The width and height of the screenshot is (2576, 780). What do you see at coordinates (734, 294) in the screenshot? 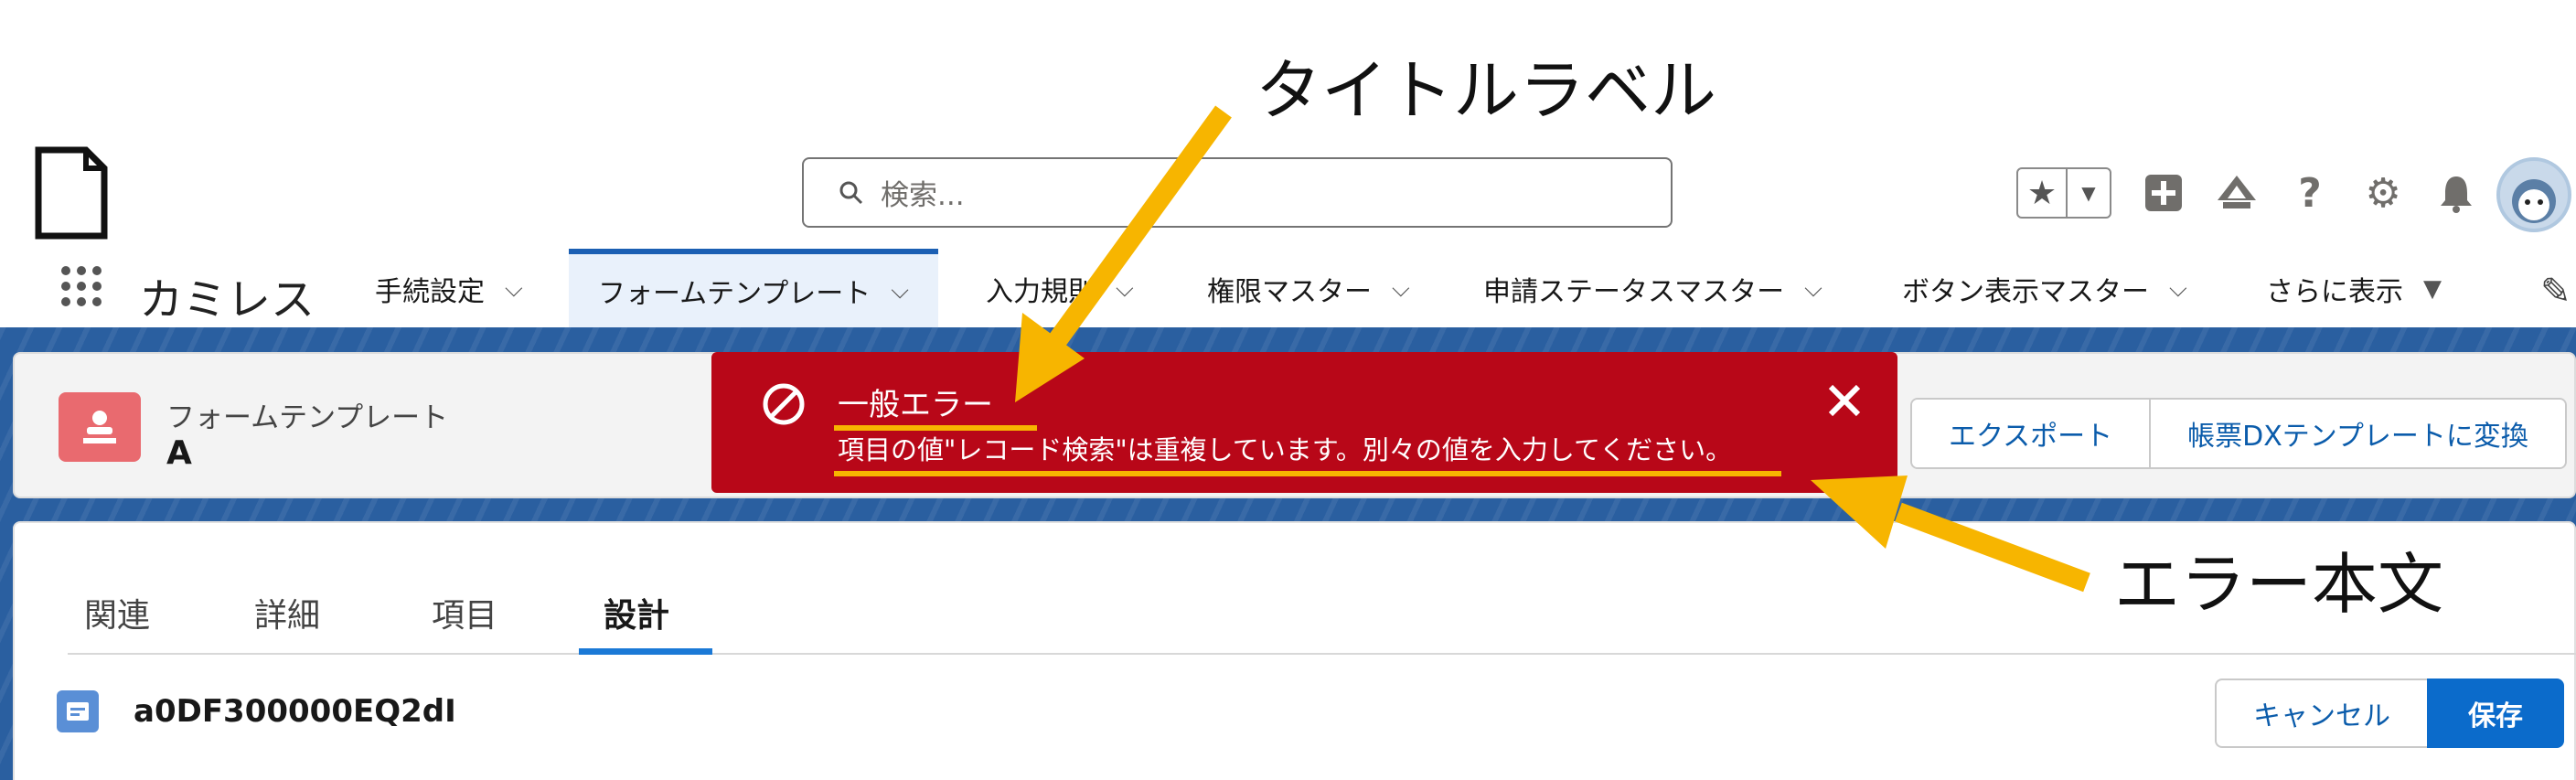
I see `nav-item-label: フォームテンプレート` at bounding box center [734, 294].